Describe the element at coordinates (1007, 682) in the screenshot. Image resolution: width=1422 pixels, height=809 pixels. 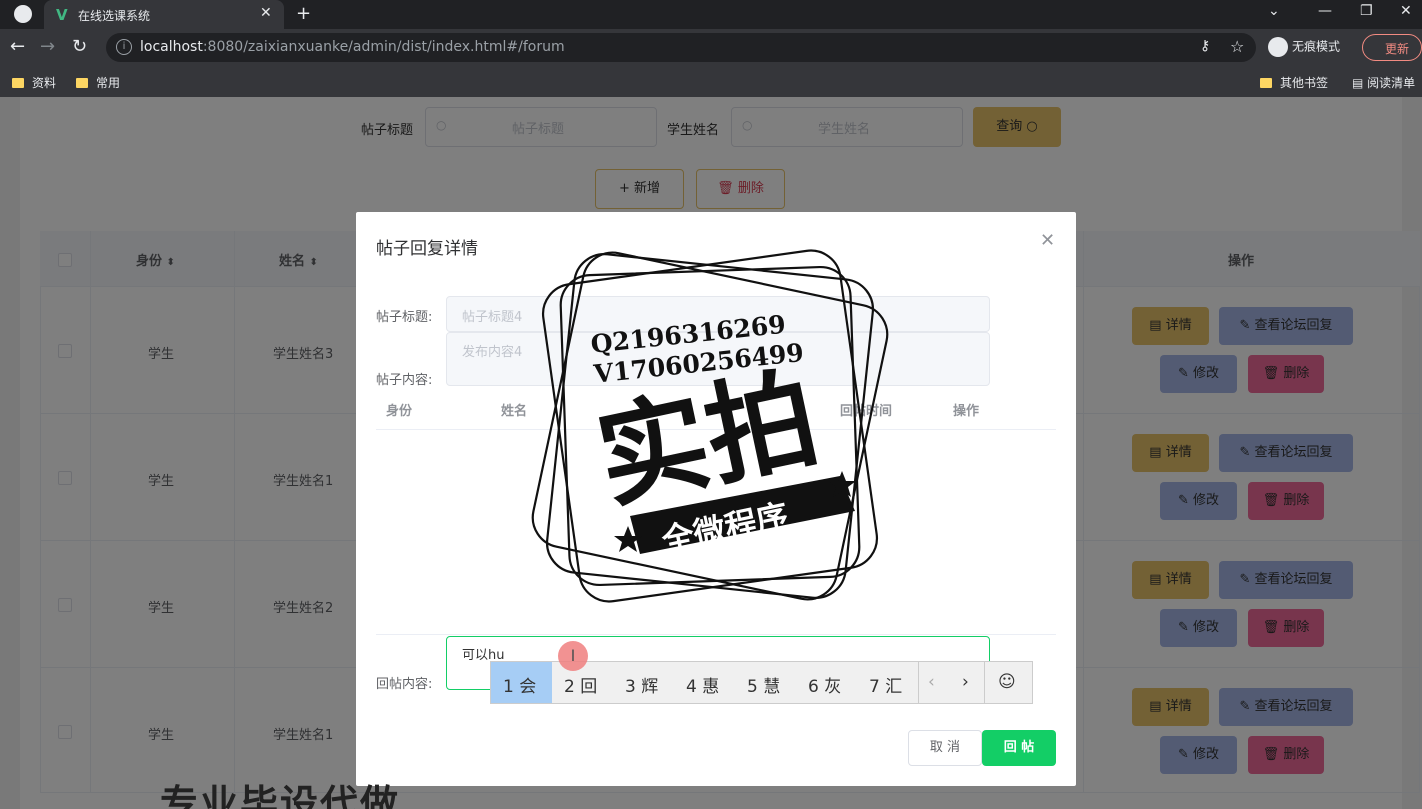
I see `emoji-icon: ☺` at that location.